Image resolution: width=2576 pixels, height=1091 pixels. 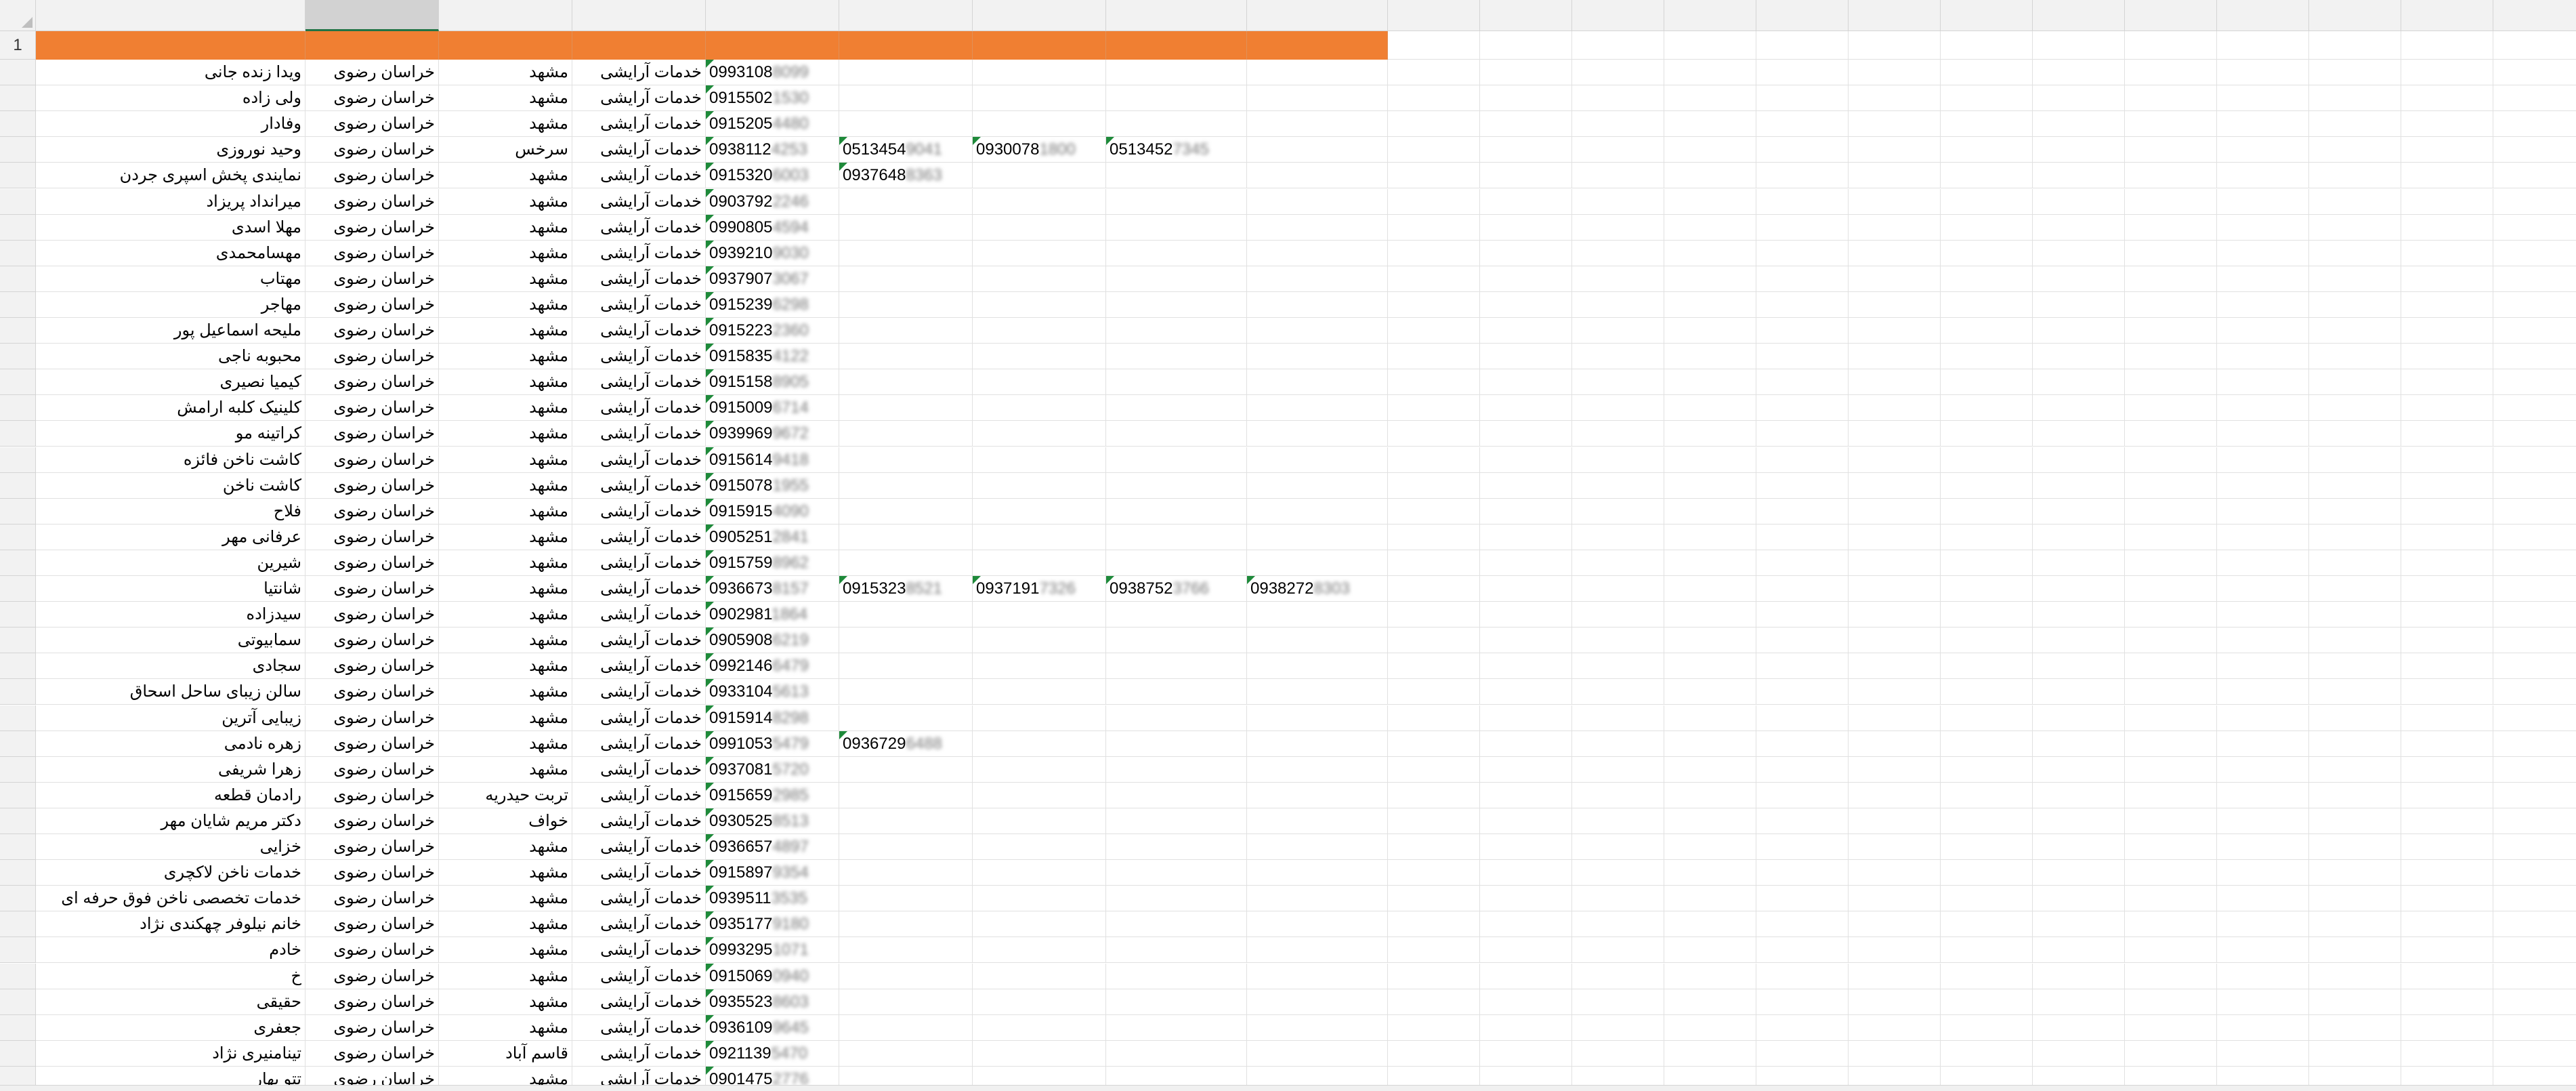 I want to click on store-name-cell: ملیحه اسماعیل پور, so click(x=170, y=331).